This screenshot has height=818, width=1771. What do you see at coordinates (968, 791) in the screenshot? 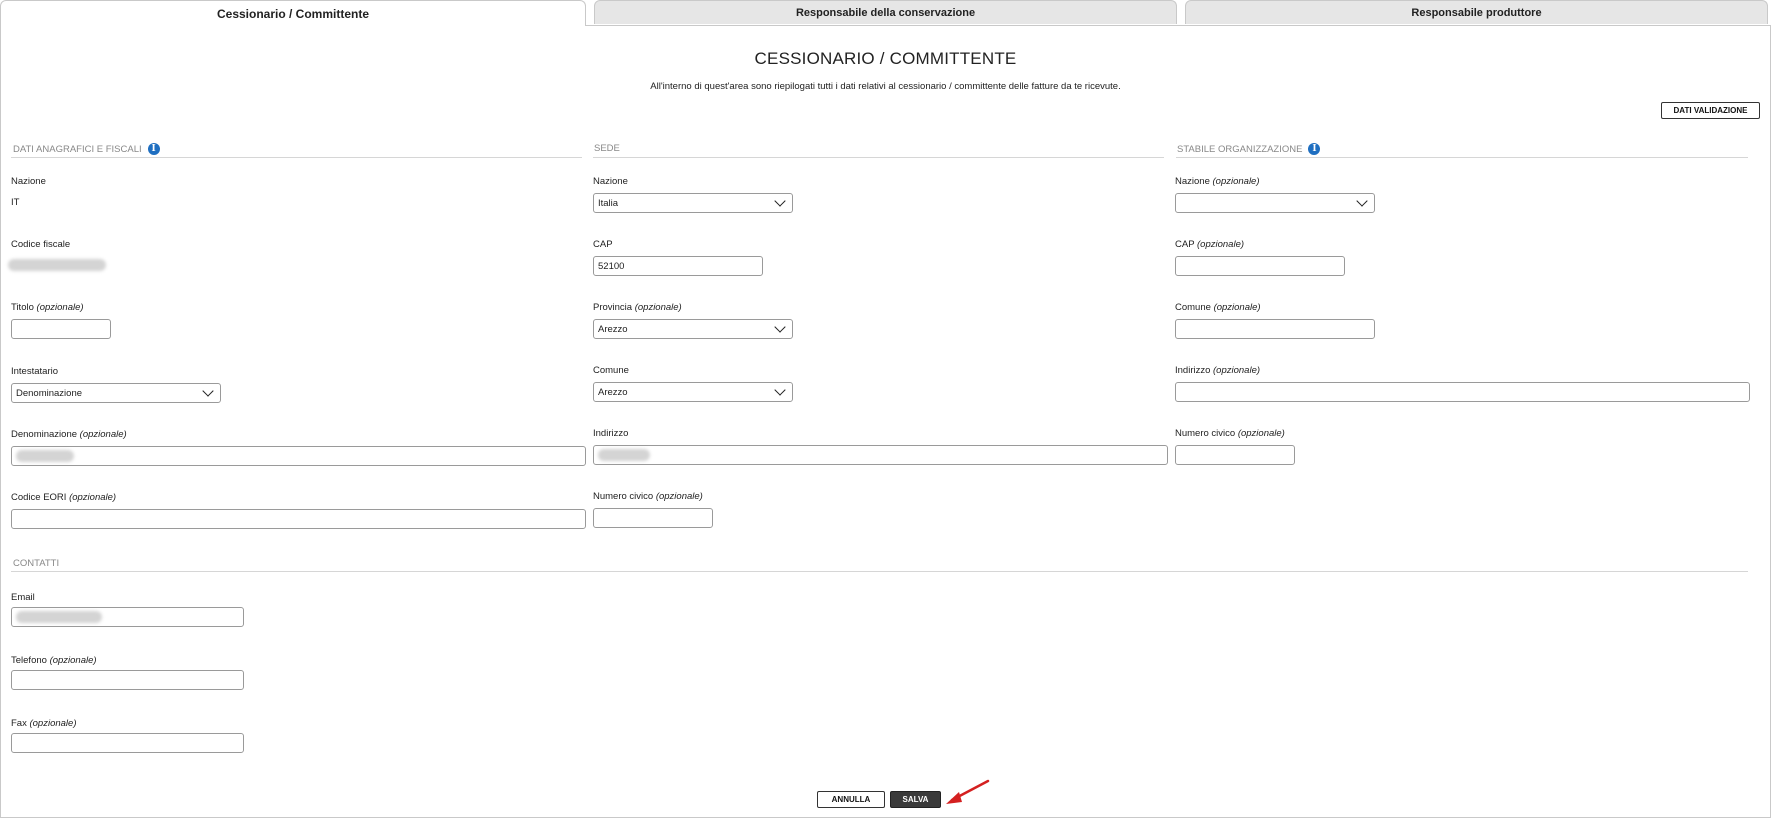
I see `arrow-annotation-icon` at bounding box center [968, 791].